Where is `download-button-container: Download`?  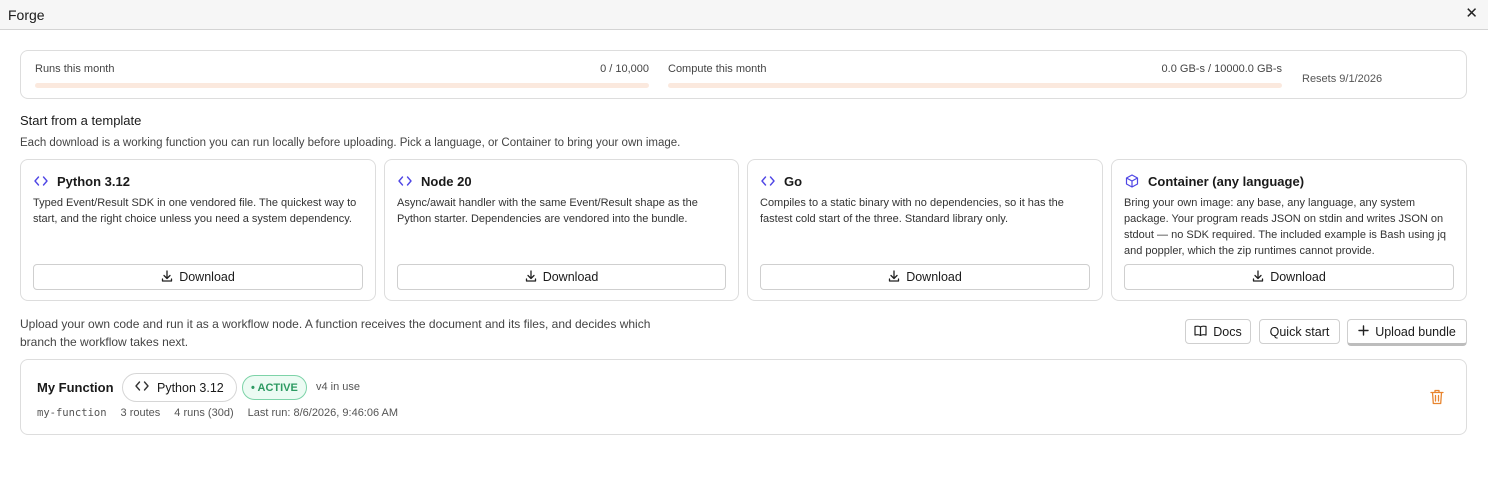 download-button-container: Download is located at coordinates (1289, 277).